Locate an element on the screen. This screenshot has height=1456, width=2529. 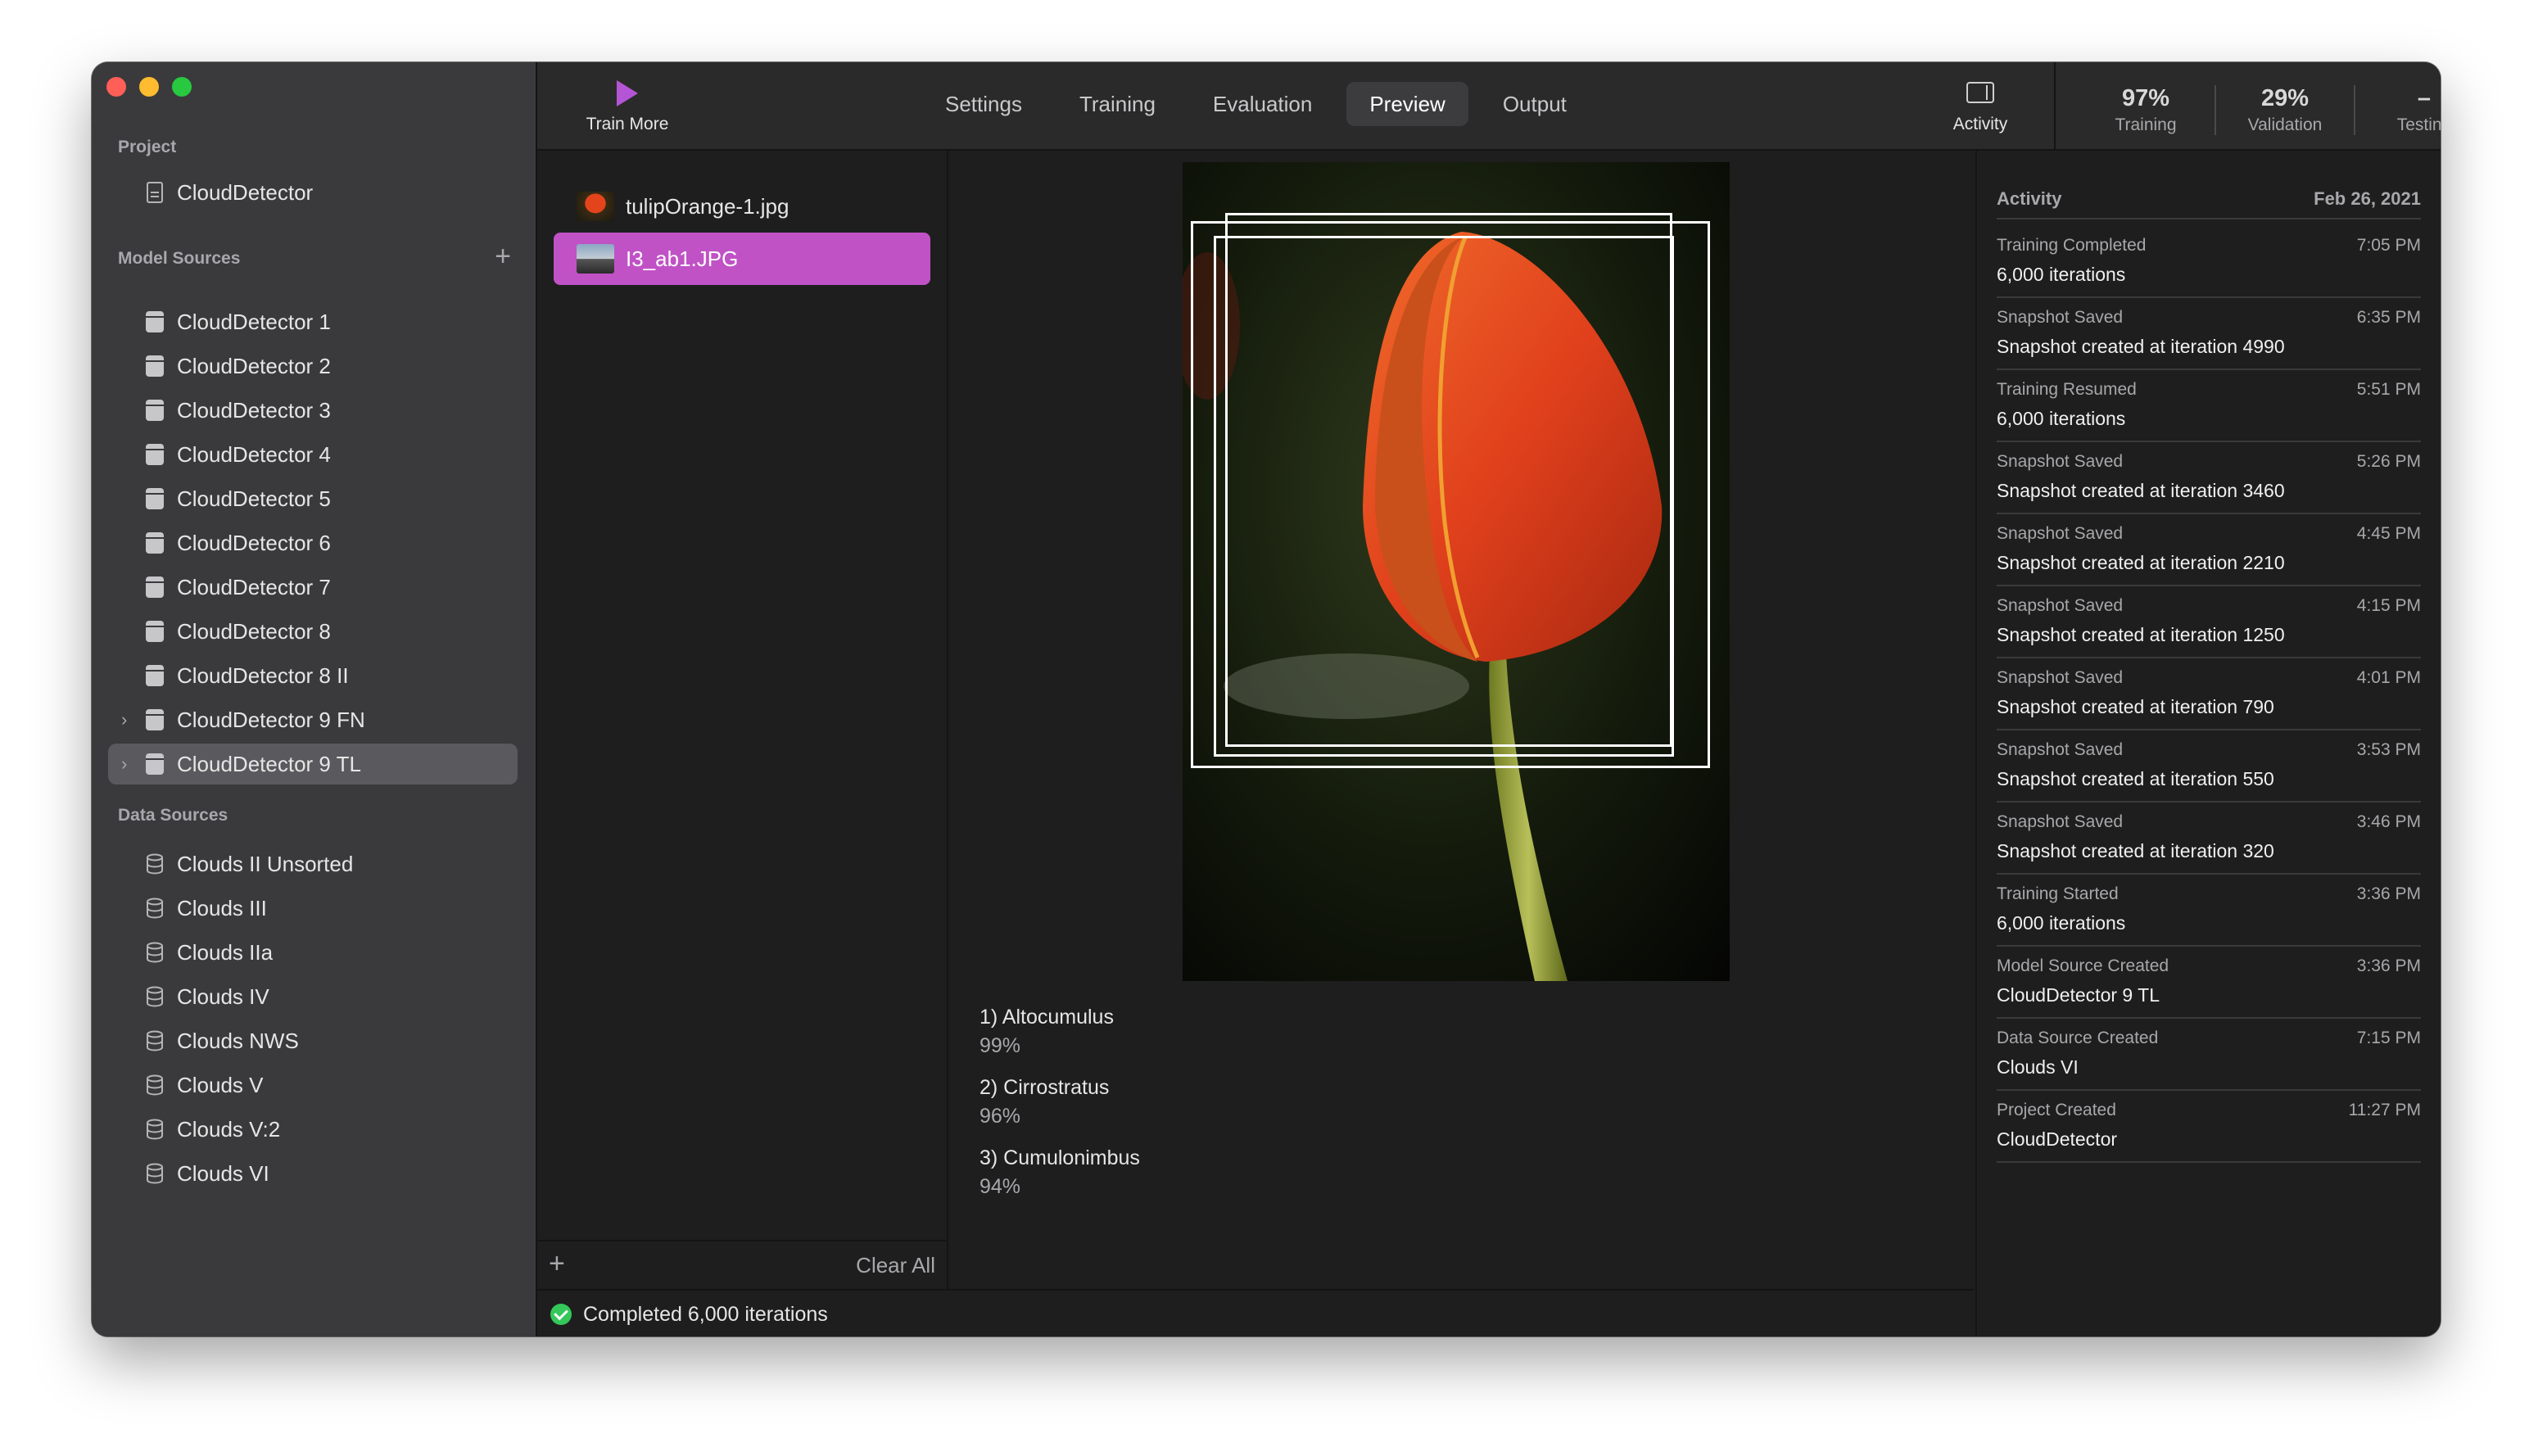
sidebar-item-label: Clouds VI is located at coordinates (223, 1173).